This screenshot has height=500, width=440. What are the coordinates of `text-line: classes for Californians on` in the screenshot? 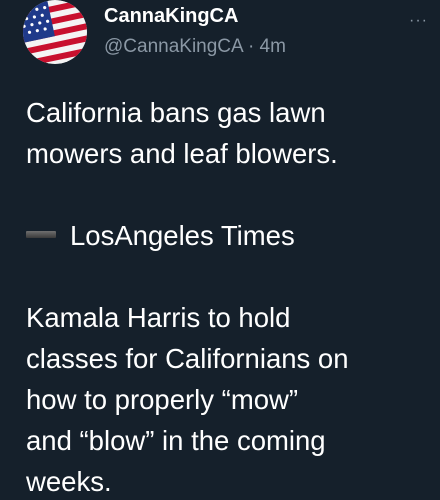 It's located at (187, 358).